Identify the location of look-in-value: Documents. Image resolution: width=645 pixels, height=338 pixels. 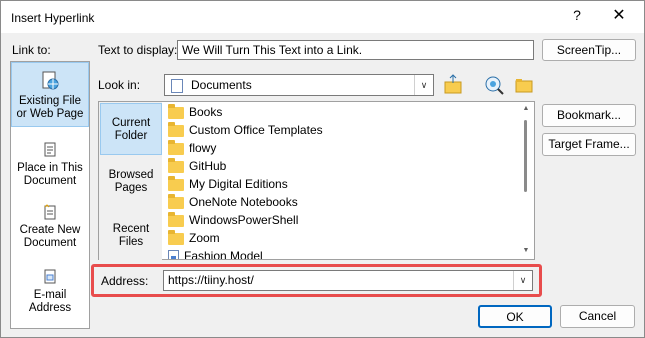
(221, 85).